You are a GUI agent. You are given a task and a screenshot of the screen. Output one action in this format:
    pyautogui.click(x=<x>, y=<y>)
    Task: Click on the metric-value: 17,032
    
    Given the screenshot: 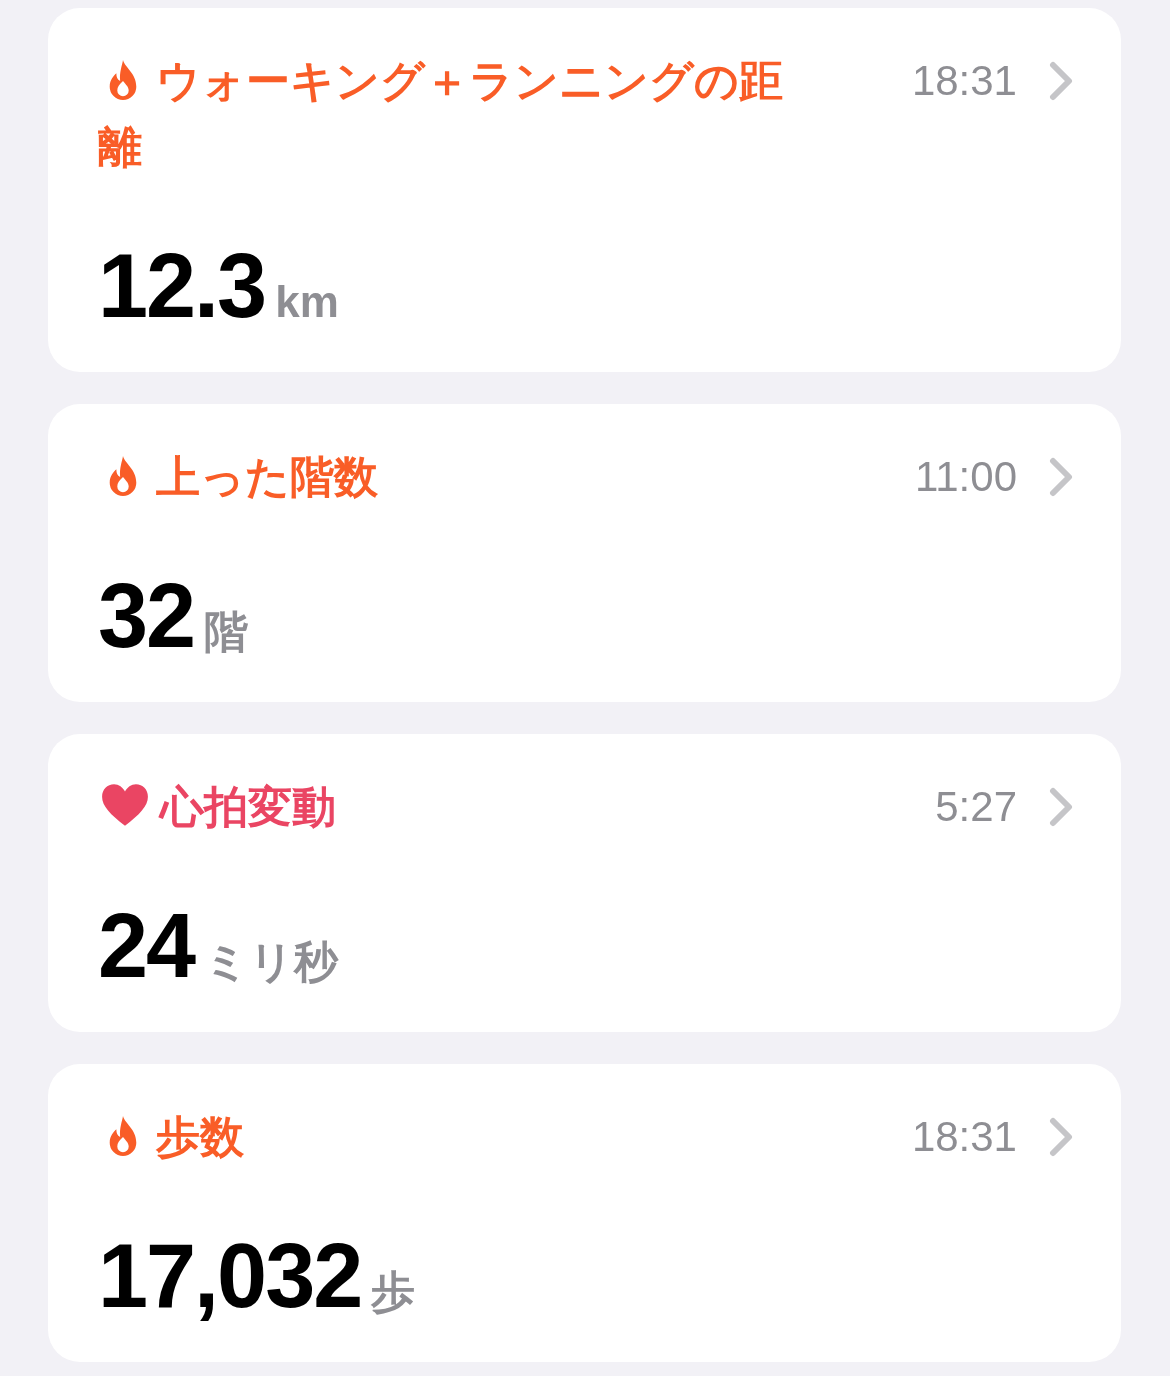 What is the action you would take?
    pyautogui.click(x=230, y=1276)
    